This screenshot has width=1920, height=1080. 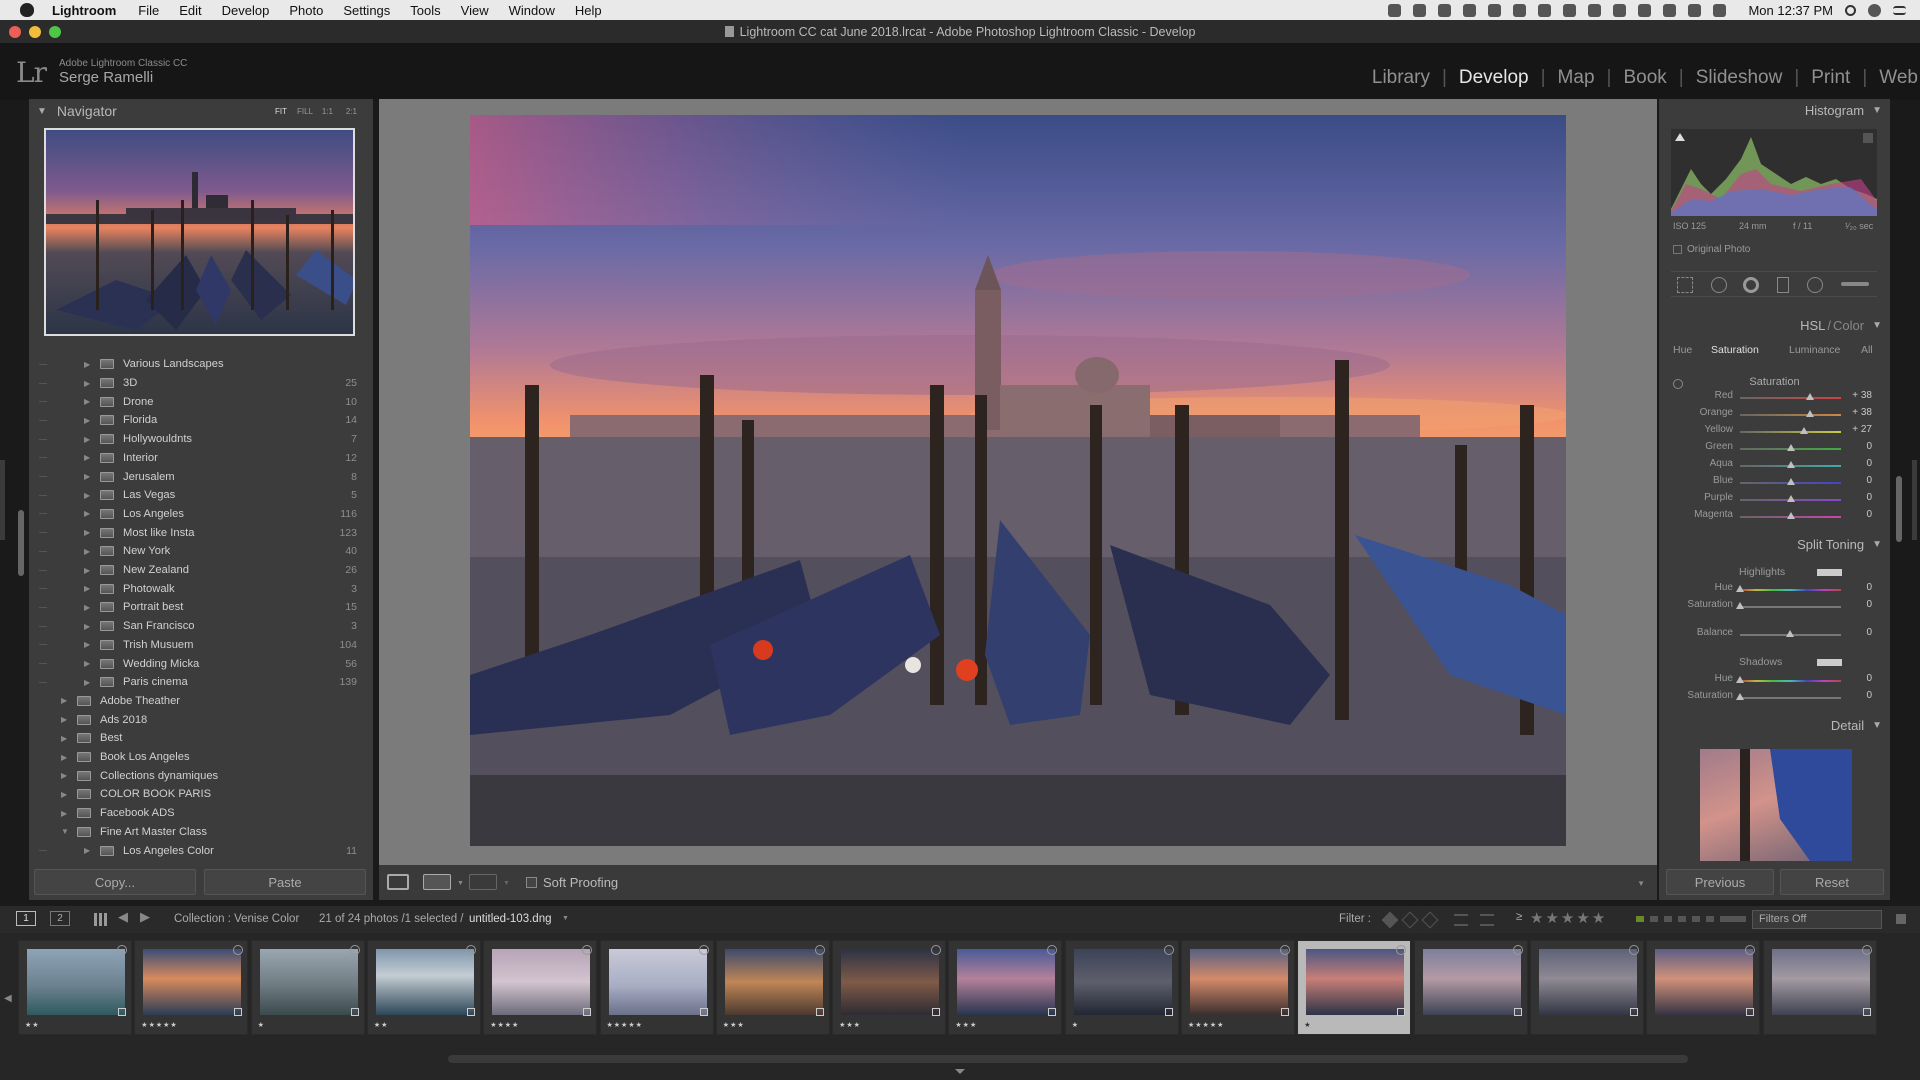 What do you see at coordinates (201, 111) in the screenshot?
I see `navigator-header: ▼ Navigator FIT FILL 1:1 2:1` at bounding box center [201, 111].